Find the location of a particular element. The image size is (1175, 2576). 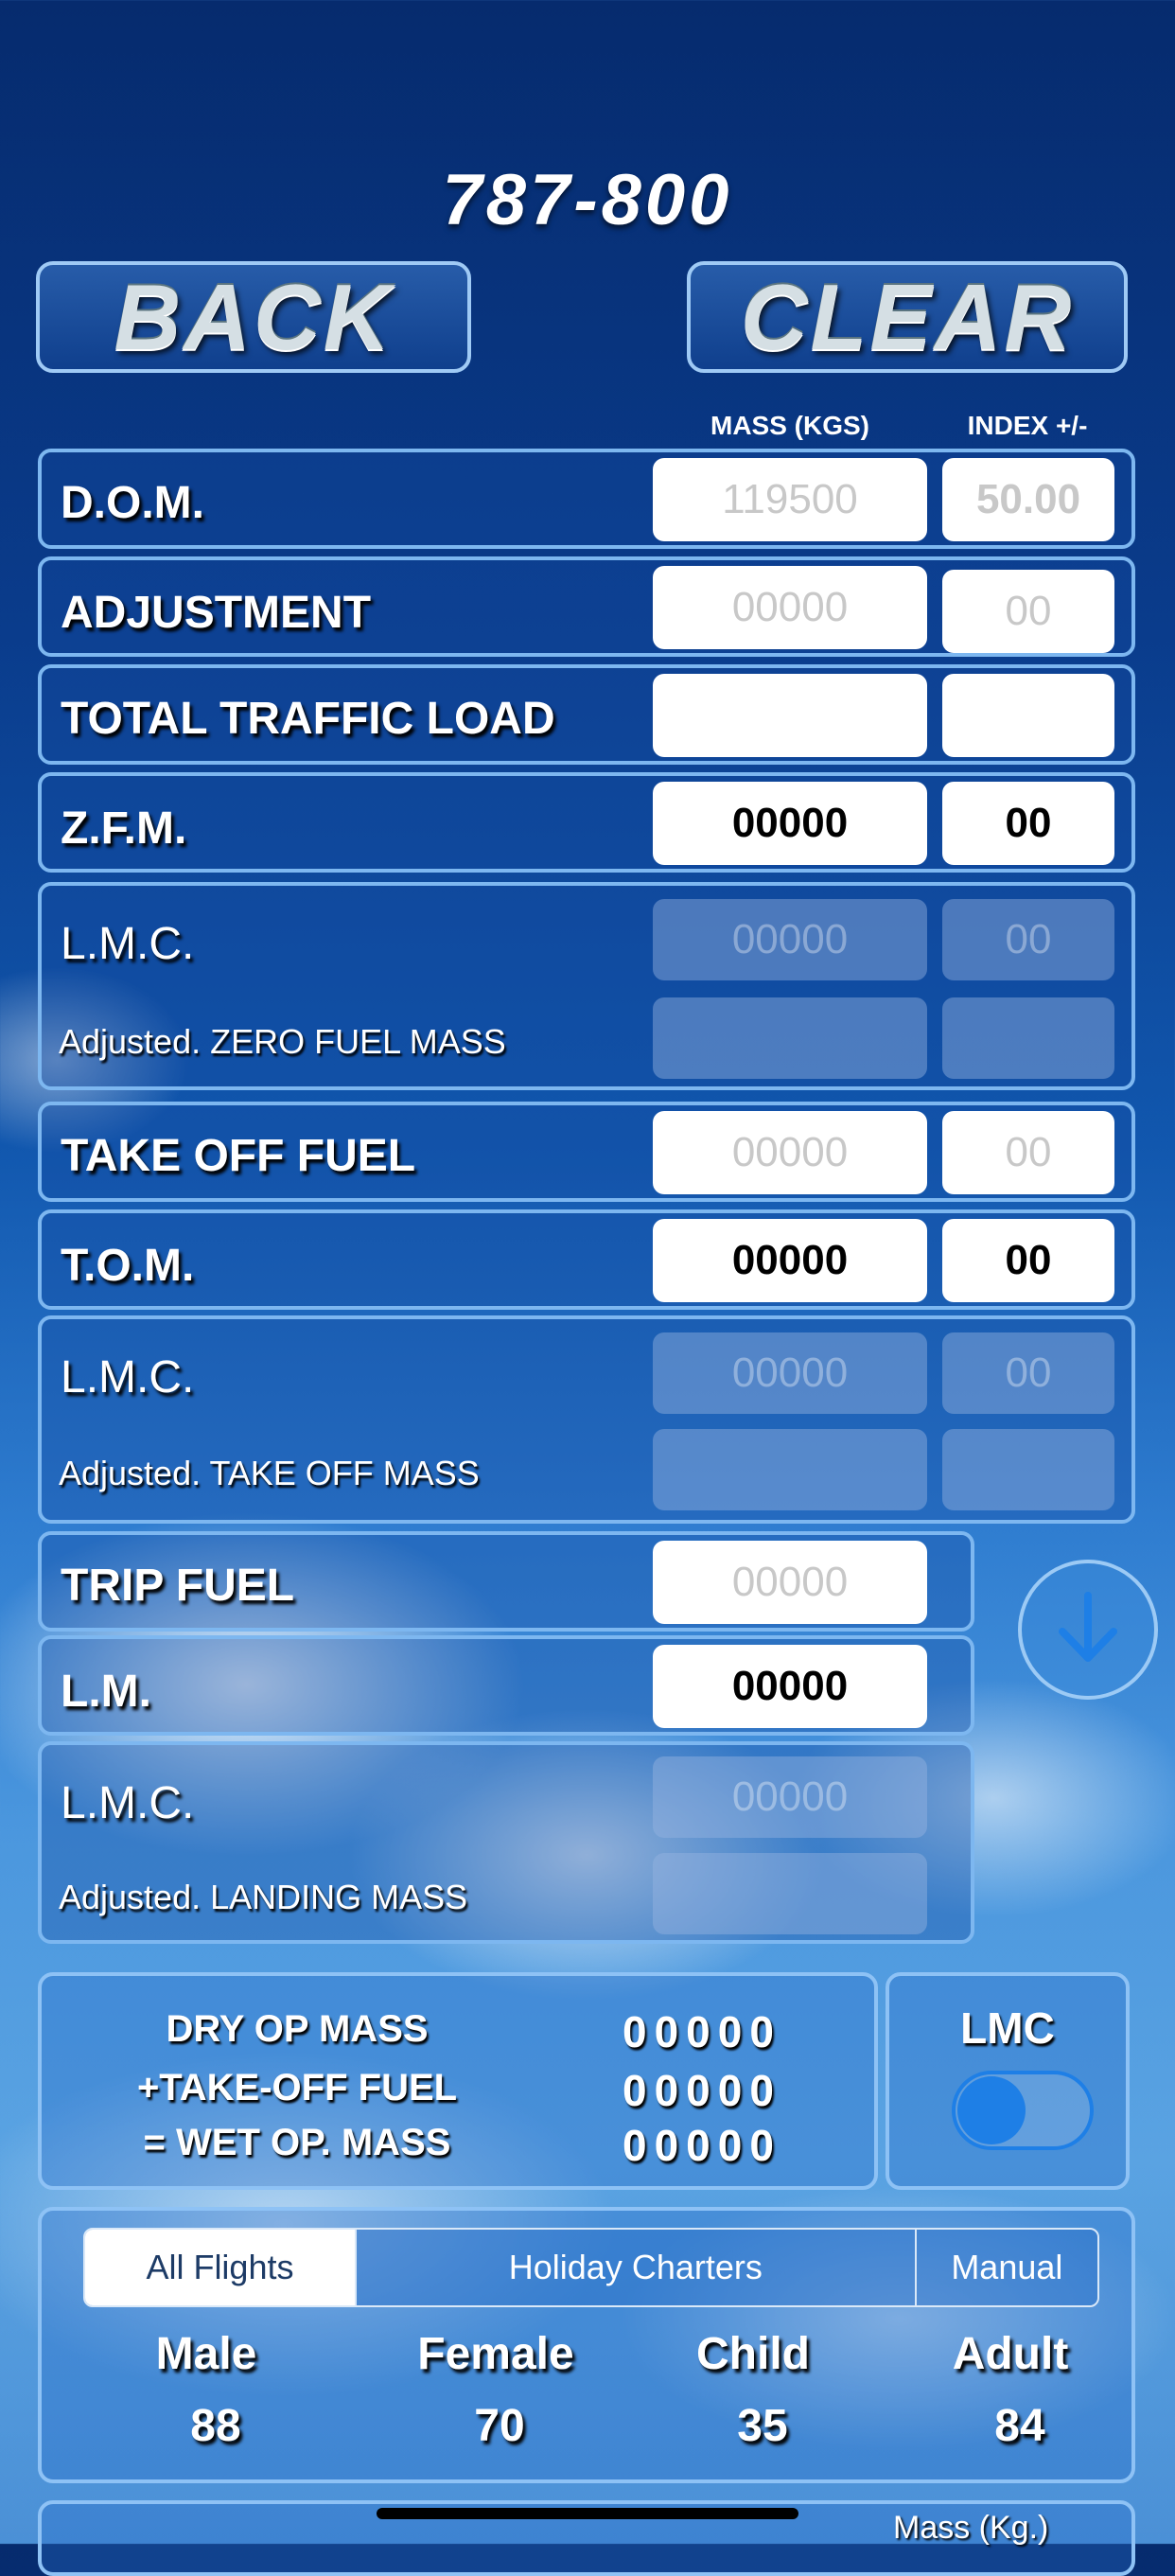

tab-all-flights: All Flights is located at coordinates (221, 2267).